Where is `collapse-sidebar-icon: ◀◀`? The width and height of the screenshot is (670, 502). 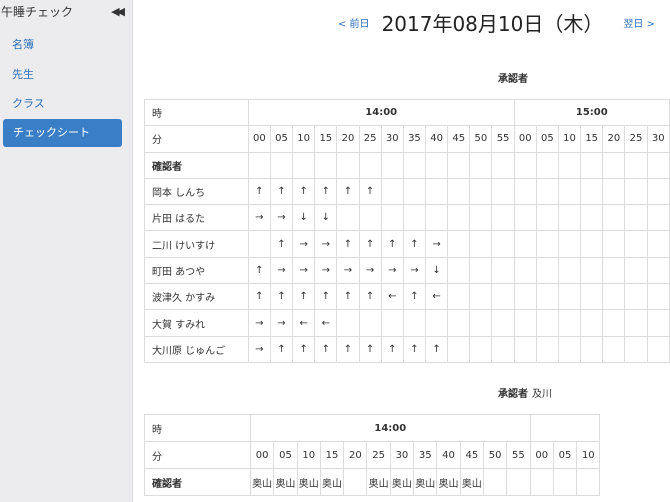 collapse-sidebar-icon: ◀◀ is located at coordinates (118, 11).